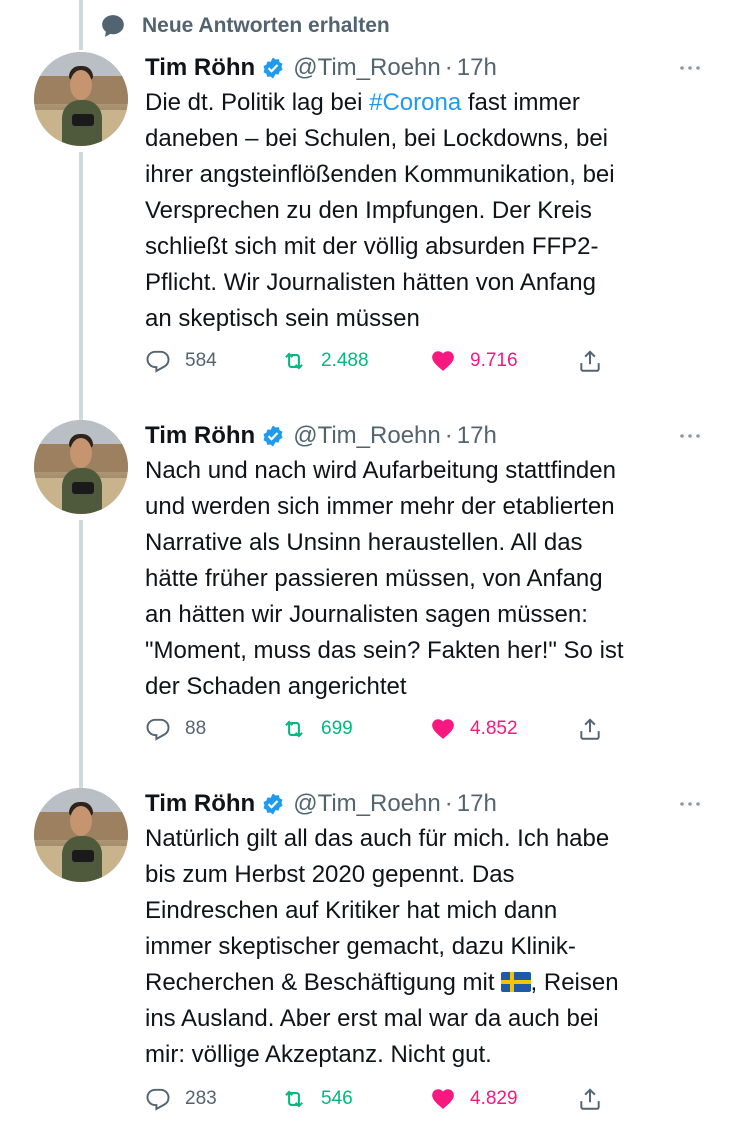 This screenshot has width=740, height=1132. Describe the element at coordinates (317, 729) in the screenshot. I see `retweet-button: 699` at that location.